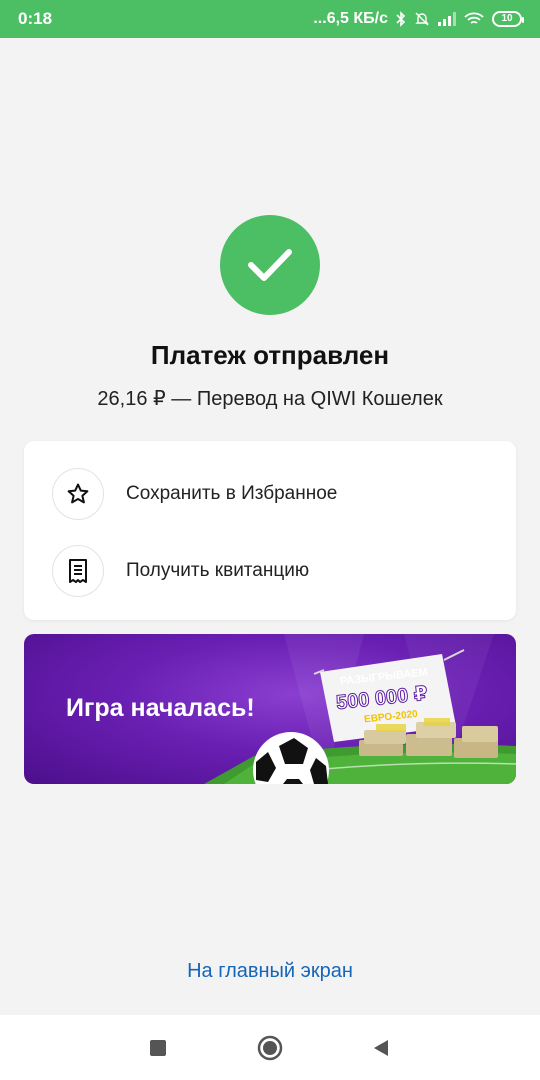  Describe the element at coordinates (474, 19) in the screenshot. I see `wifi-icon` at that location.